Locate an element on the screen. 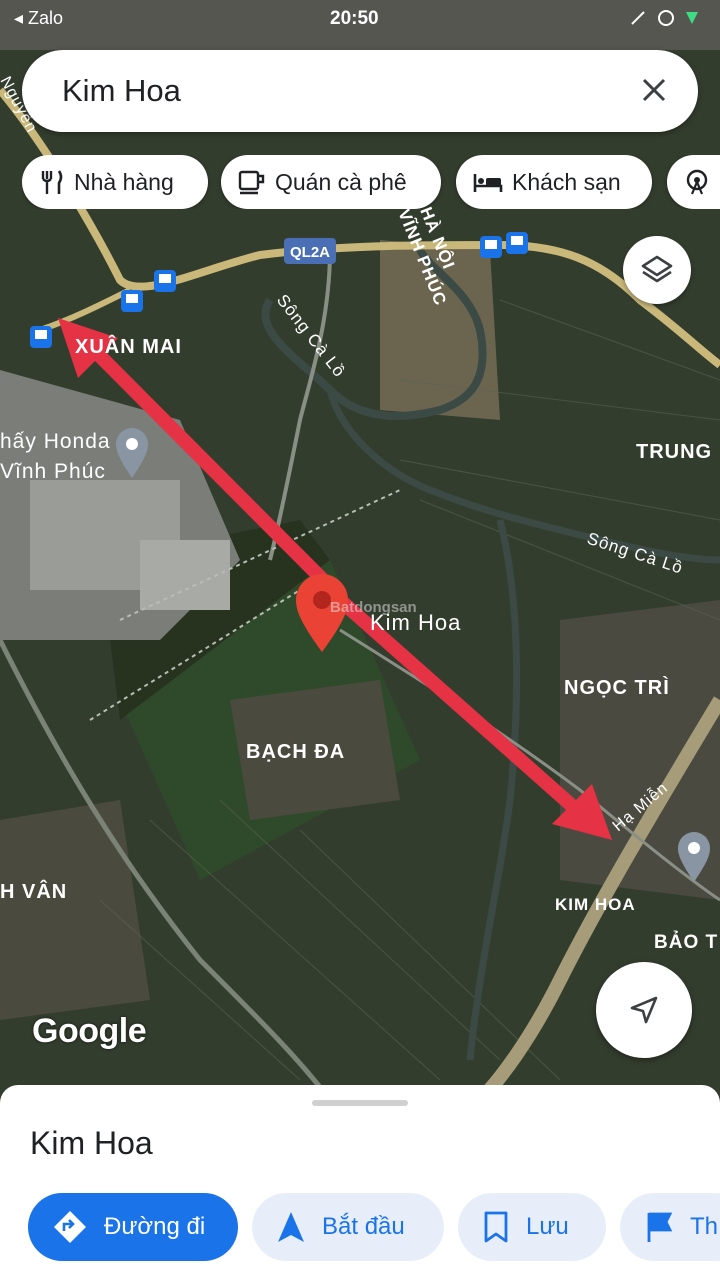 The width and height of the screenshot is (720, 1280). button-label: Lưu is located at coordinates (547, 1226).